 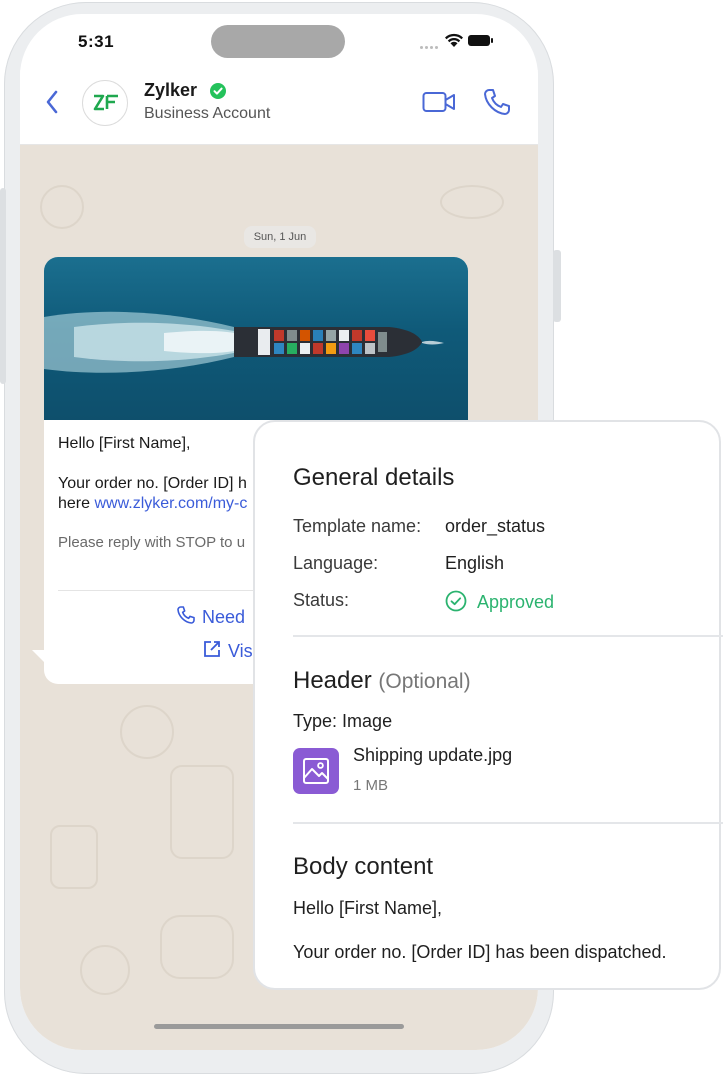 What do you see at coordinates (152, 542) in the screenshot?
I see `message-footer: Please reply with STOP to u` at bounding box center [152, 542].